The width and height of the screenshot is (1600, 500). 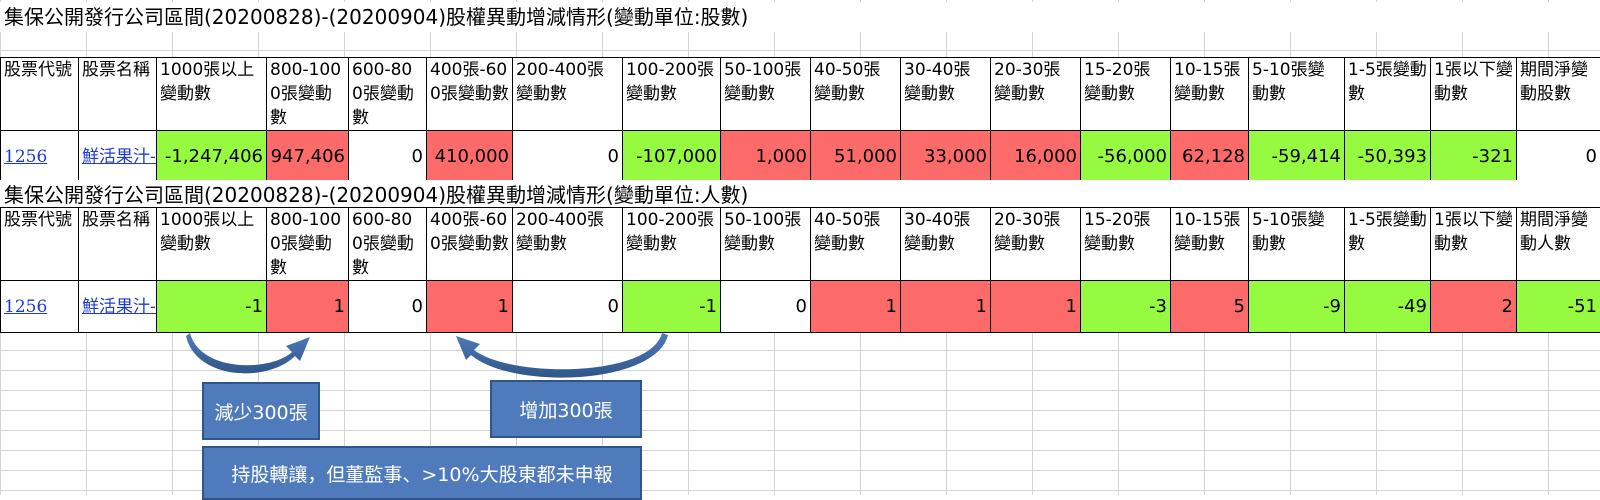 What do you see at coordinates (566, 409) in the screenshot?
I see `increase-note: 增加300張` at bounding box center [566, 409].